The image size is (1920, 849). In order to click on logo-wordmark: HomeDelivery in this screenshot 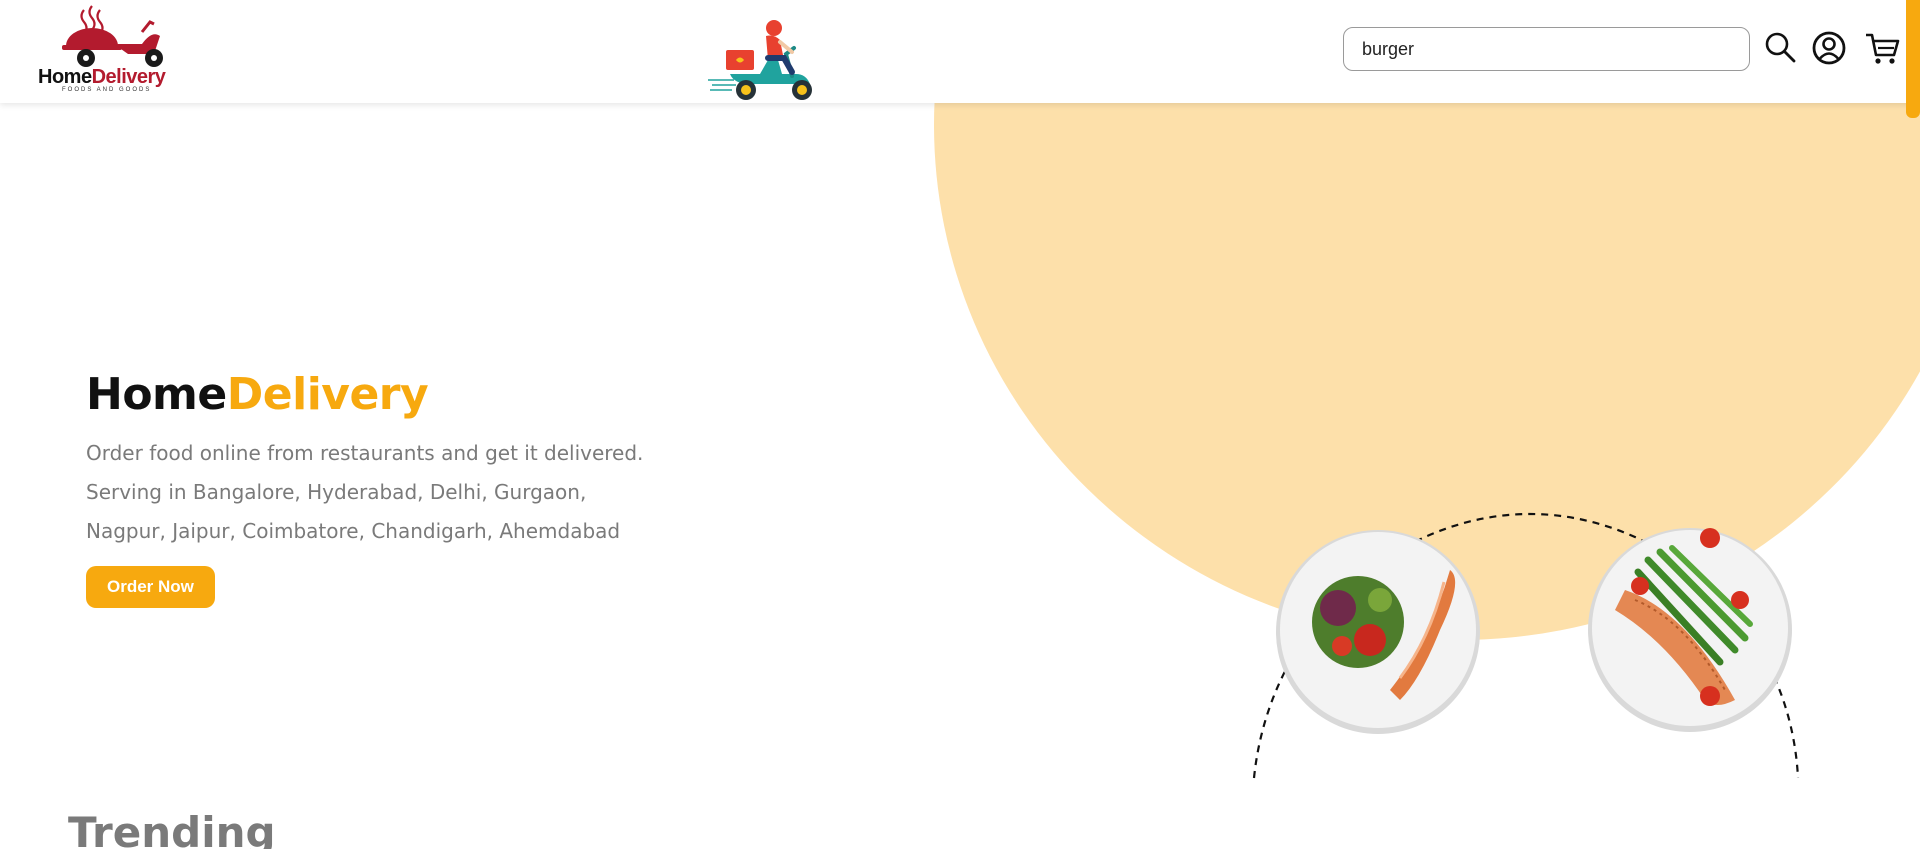, I will do `click(102, 77)`.